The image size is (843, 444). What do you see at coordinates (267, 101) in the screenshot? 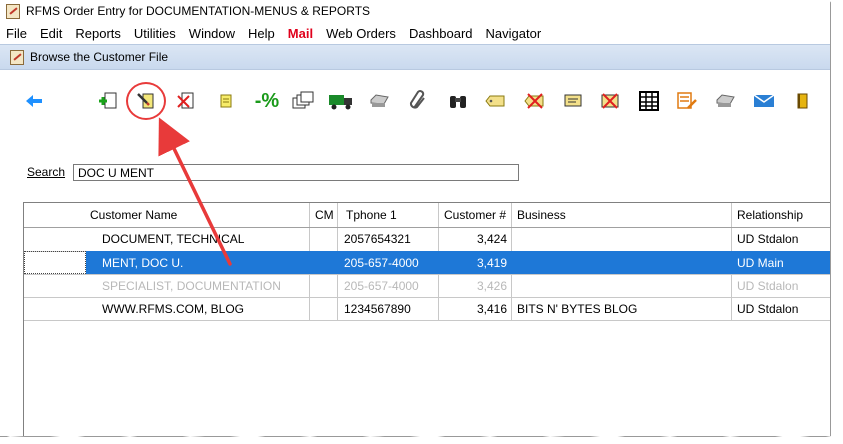
I see `percent-icon: -%` at bounding box center [267, 101].